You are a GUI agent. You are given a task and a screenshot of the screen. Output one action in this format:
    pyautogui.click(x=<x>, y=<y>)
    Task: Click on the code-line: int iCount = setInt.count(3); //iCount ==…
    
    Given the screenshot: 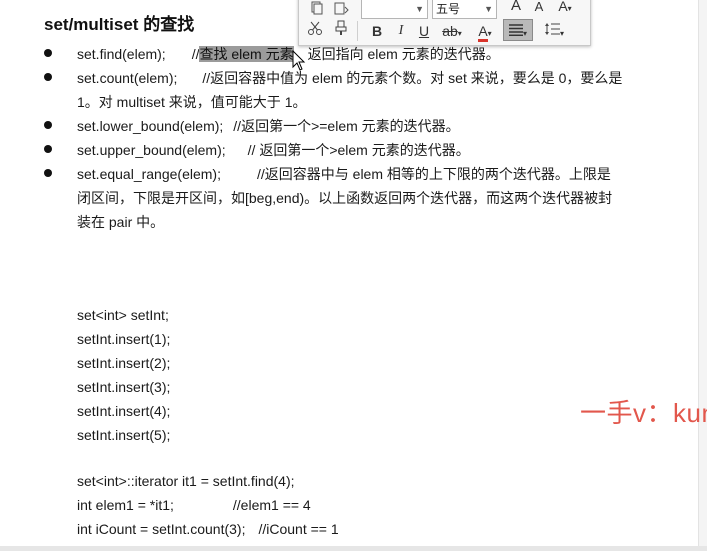 What is the action you would take?
    pyautogui.click(x=208, y=529)
    